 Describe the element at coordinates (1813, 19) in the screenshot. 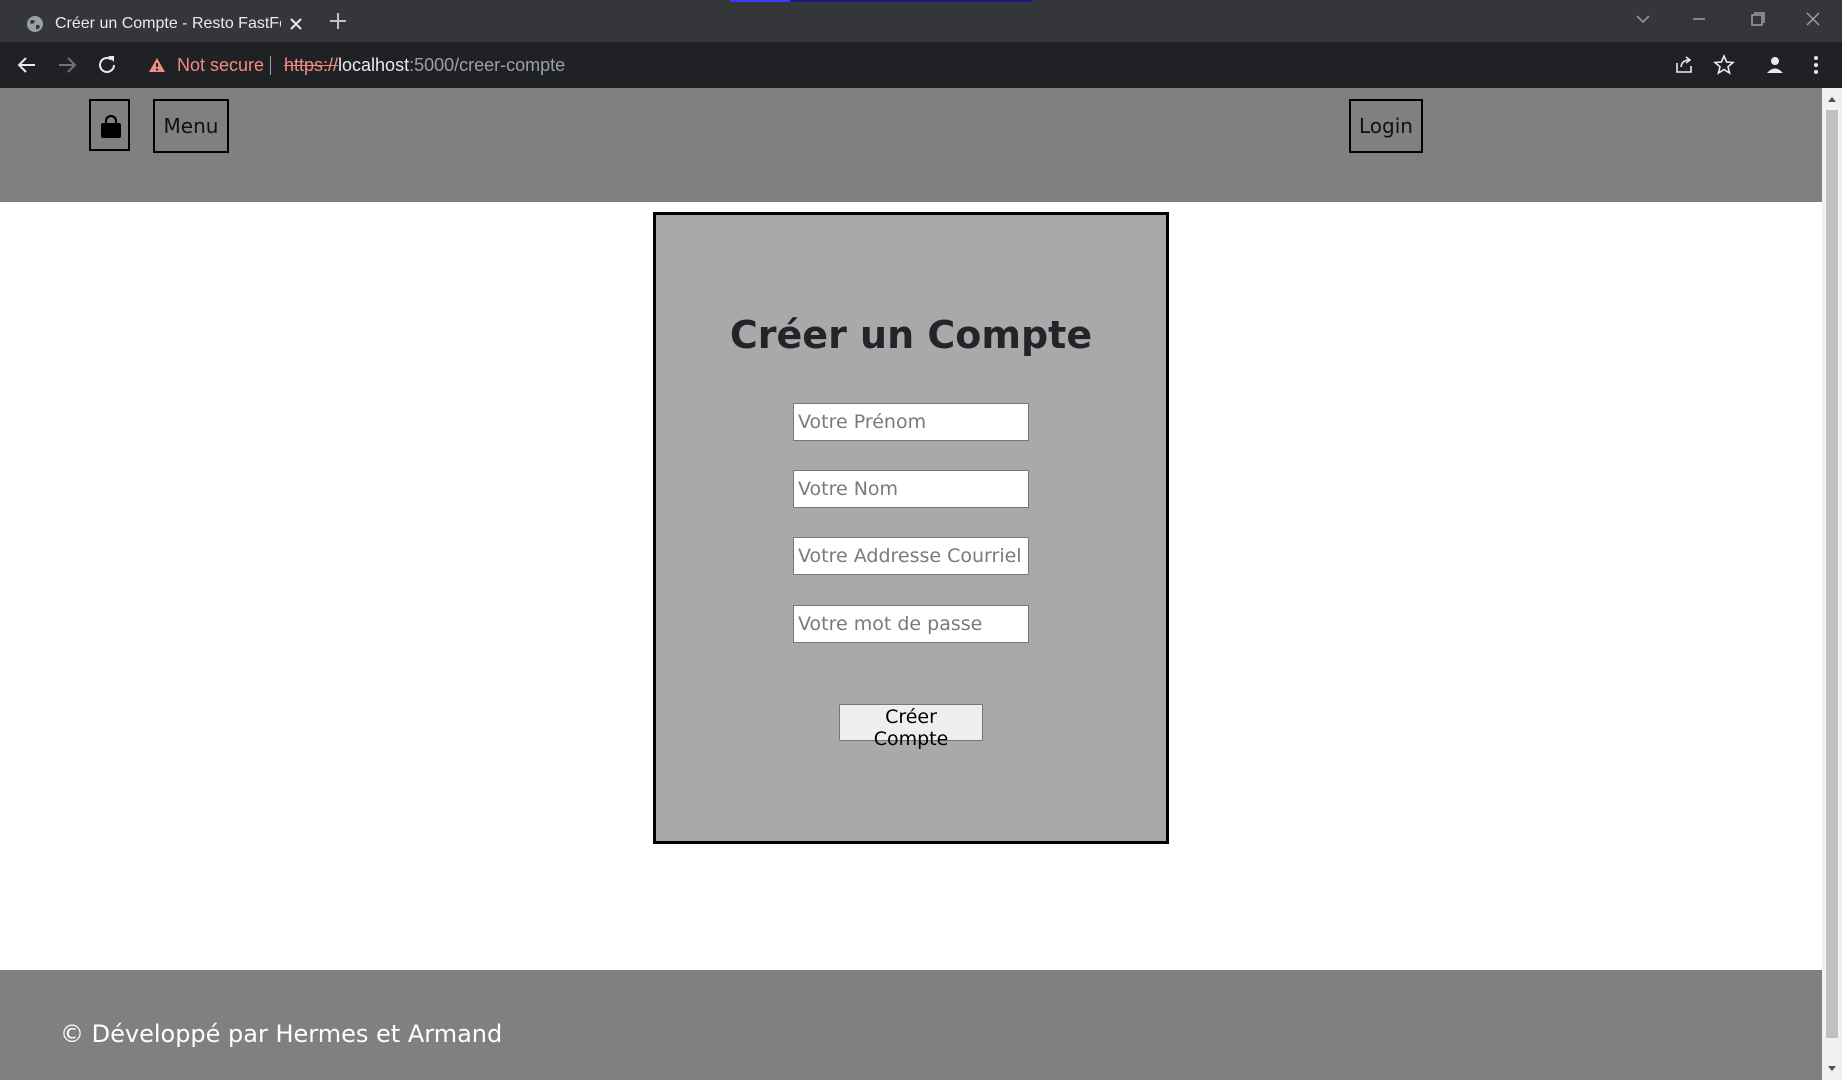

I see `window-close-icon` at that location.